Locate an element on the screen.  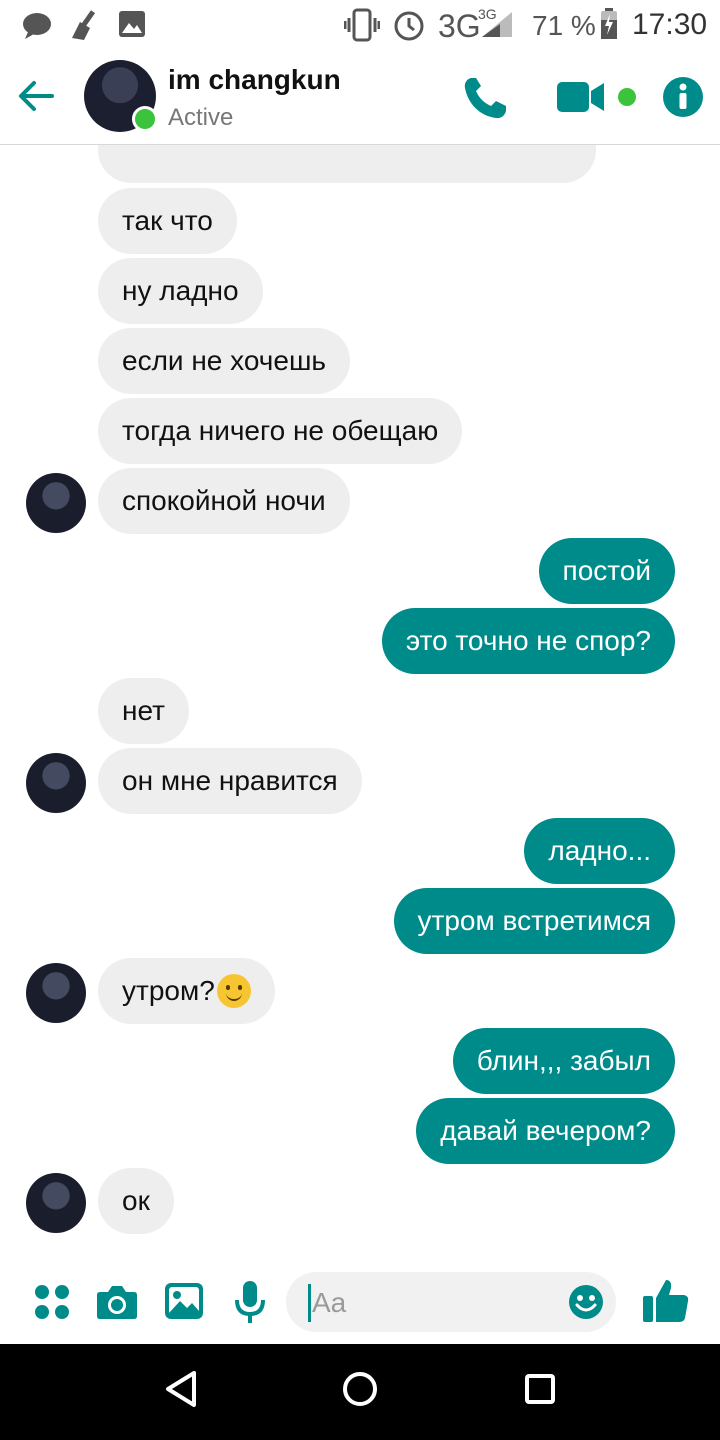
battery-percent: 71 % is located at coordinates (564, 25).